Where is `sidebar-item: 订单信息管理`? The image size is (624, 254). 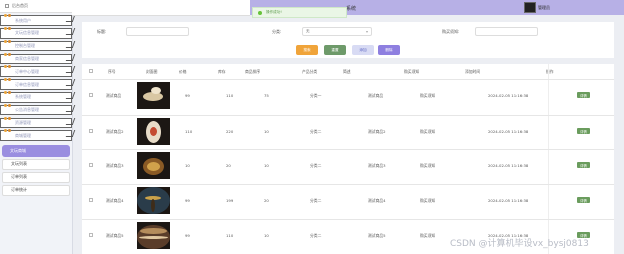
sidebar-item: 订单信息管理 is located at coordinates (38, 84).